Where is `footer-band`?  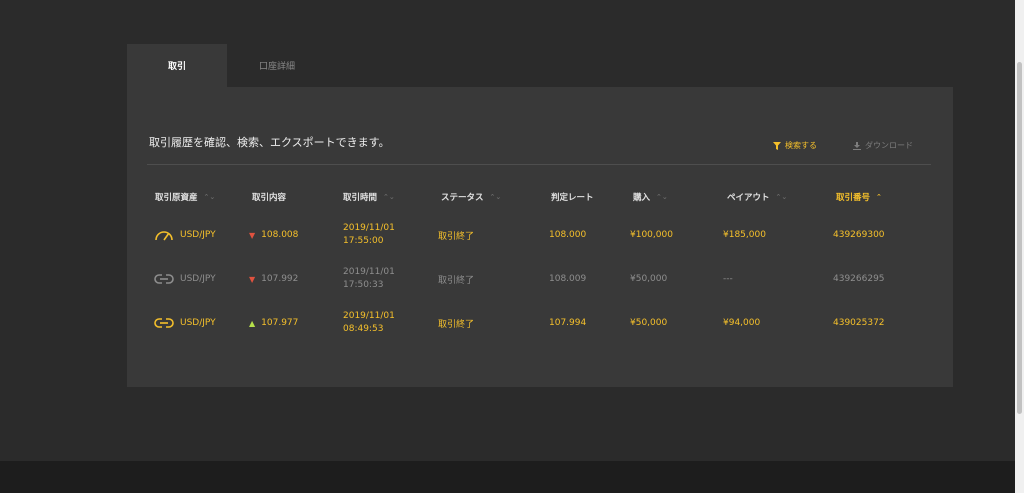
footer-band is located at coordinates (507, 477).